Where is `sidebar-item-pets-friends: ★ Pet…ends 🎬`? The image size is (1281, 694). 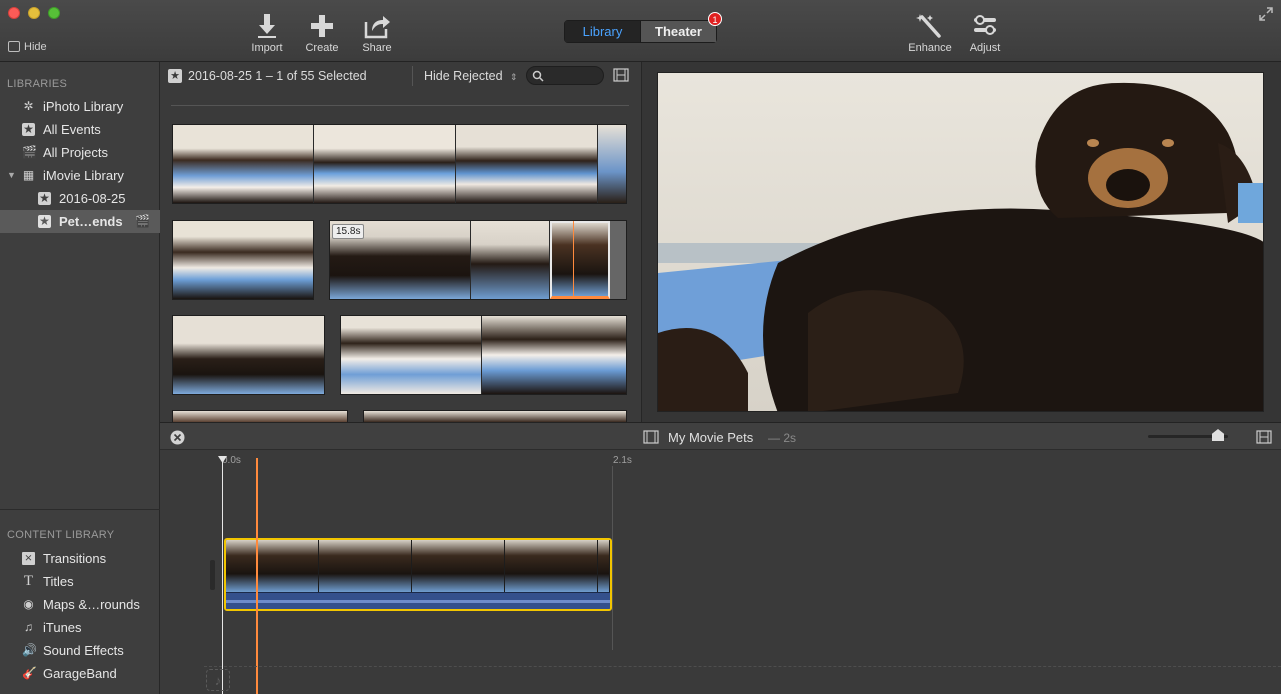
sidebar-item-pets-friends: ★ Pet…ends 🎬 is located at coordinates (80, 221).